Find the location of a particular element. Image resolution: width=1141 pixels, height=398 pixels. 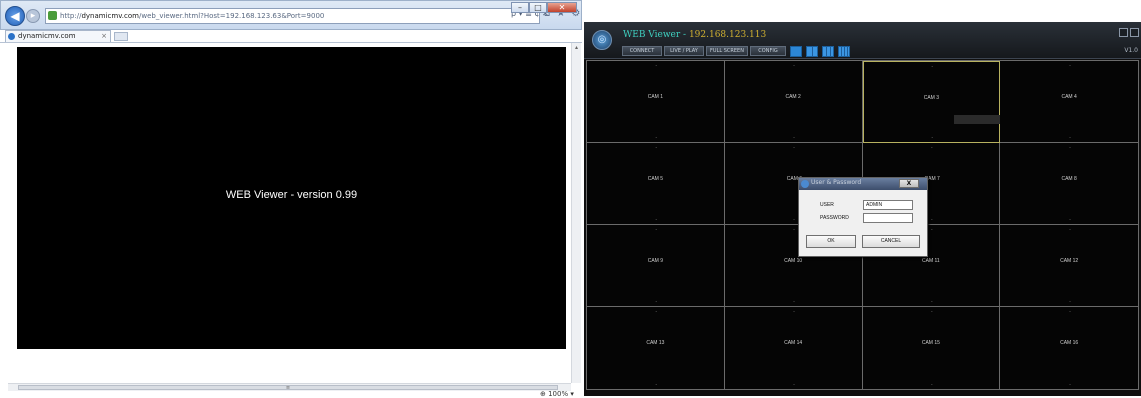

camera-label: CAM 15 is located at coordinates (930, 343).